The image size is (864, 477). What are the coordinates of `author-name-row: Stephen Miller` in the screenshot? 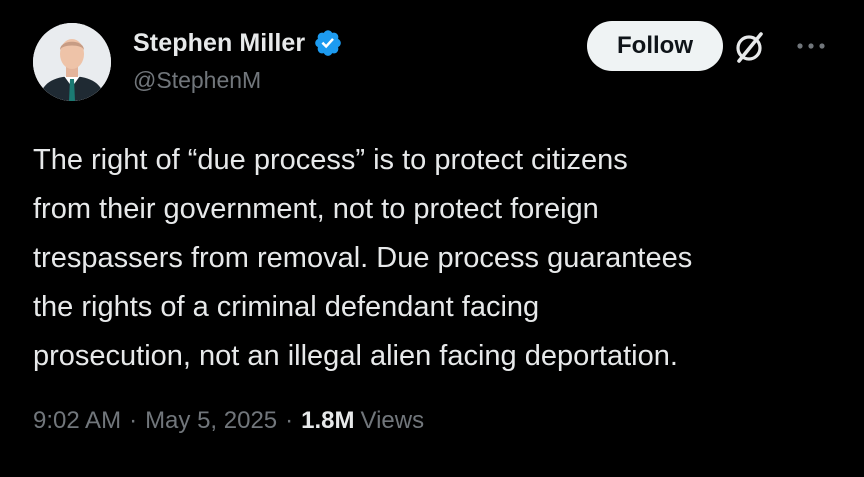 It's located at (238, 43).